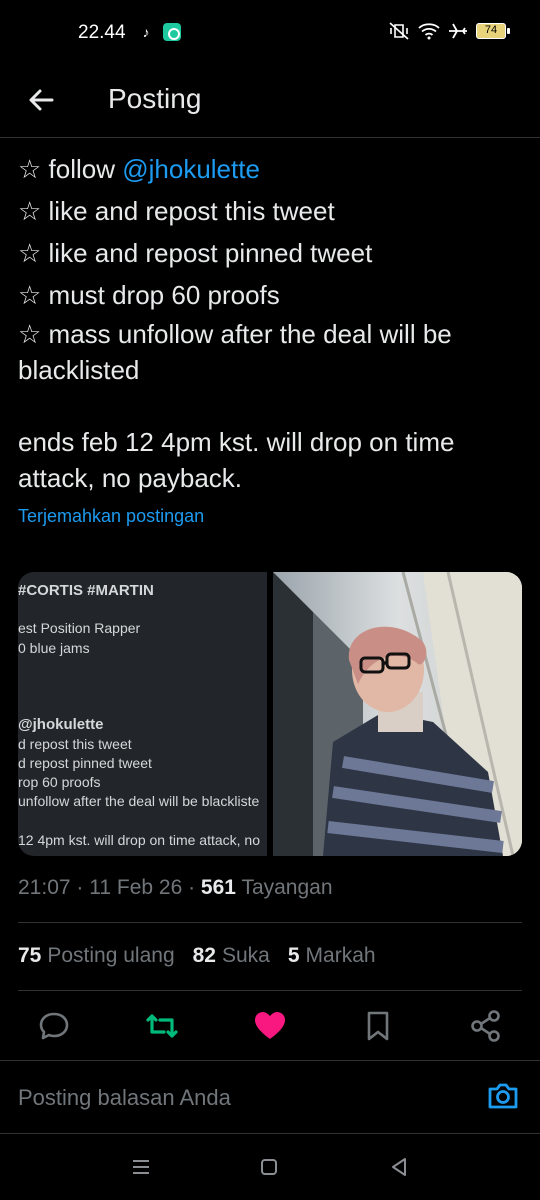 Image resolution: width=540 pixels, height=1200 pixels. I want to click on like-label: Suka, so click(245, 955).